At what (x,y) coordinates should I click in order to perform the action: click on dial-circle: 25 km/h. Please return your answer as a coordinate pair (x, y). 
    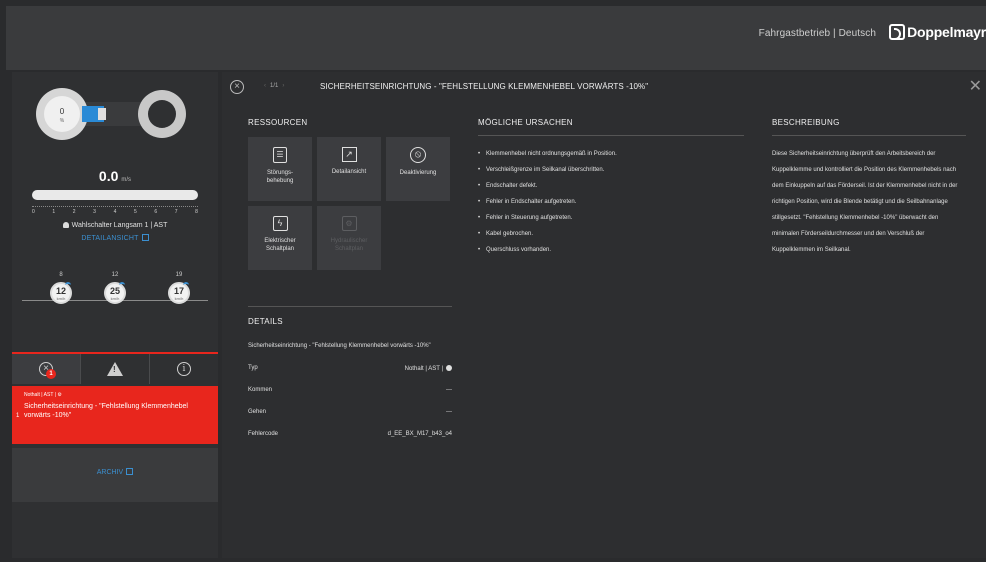
    Looking at the image, I should click on (115, 293).